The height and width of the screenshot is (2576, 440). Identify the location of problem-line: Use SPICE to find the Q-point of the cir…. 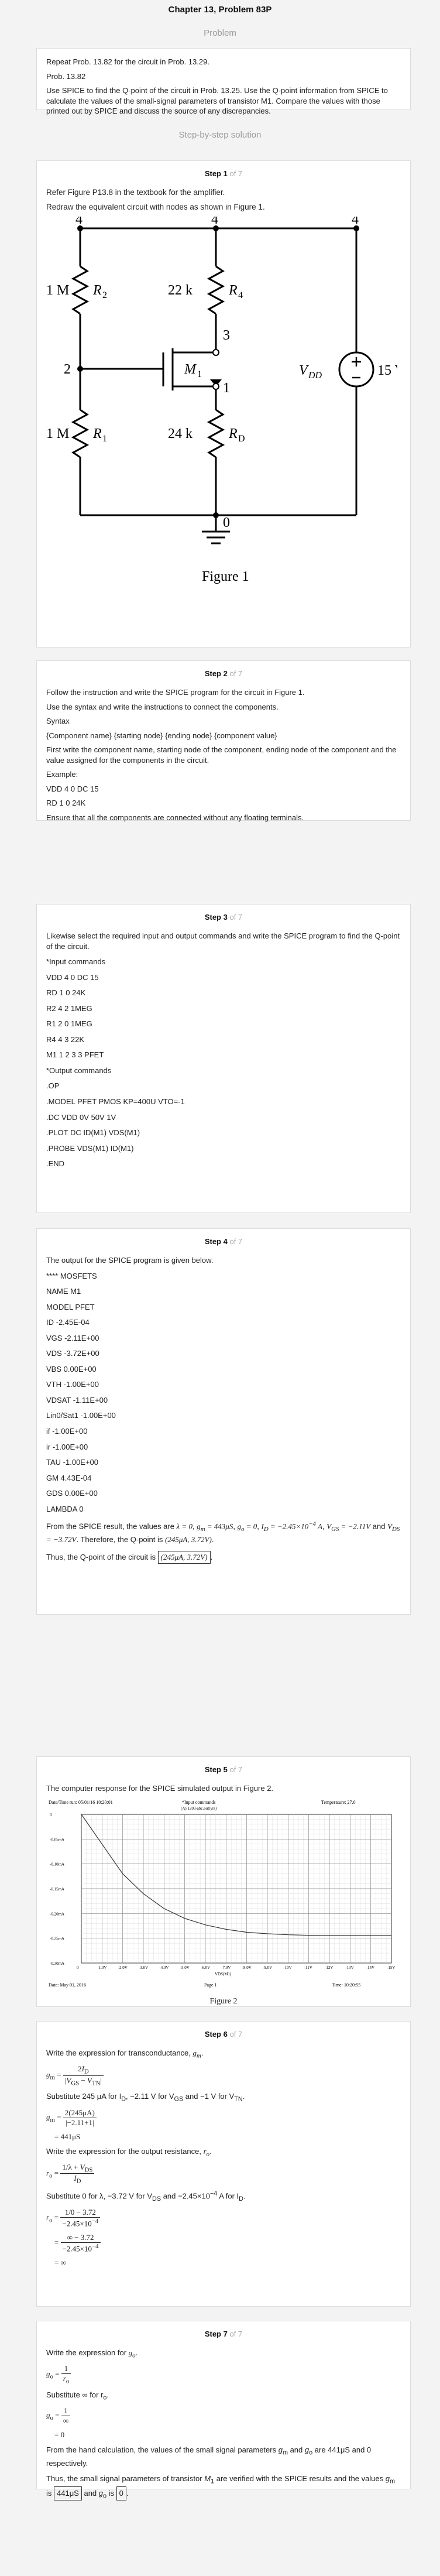
(217, 101).